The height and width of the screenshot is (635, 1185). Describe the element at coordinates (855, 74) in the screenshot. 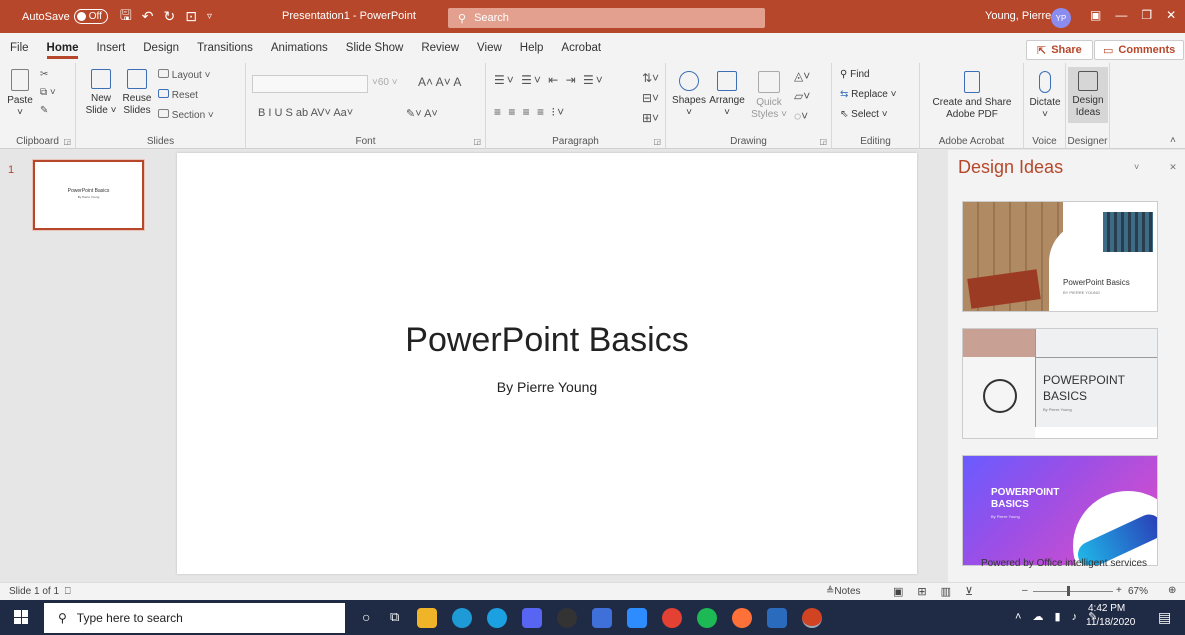

I see `find-button: ⚲ Find` at that location.